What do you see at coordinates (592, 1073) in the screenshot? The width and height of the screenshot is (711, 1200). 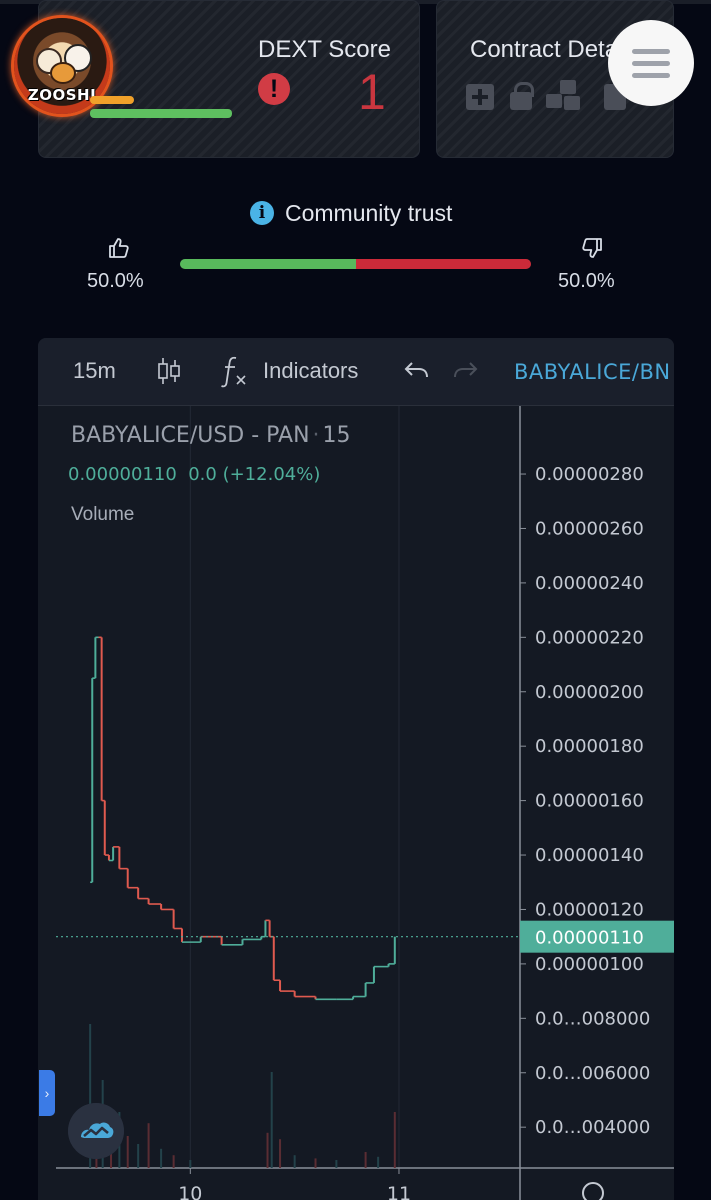 I see `y-tick-label: 0.0…006000` at bounding box center [592, 1073].